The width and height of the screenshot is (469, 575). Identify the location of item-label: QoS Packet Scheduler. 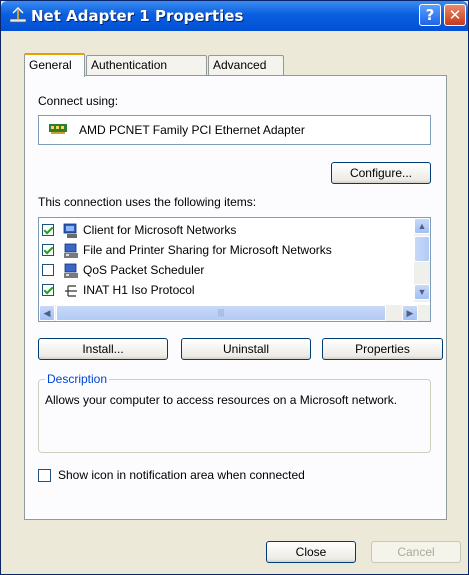
(144, 270).